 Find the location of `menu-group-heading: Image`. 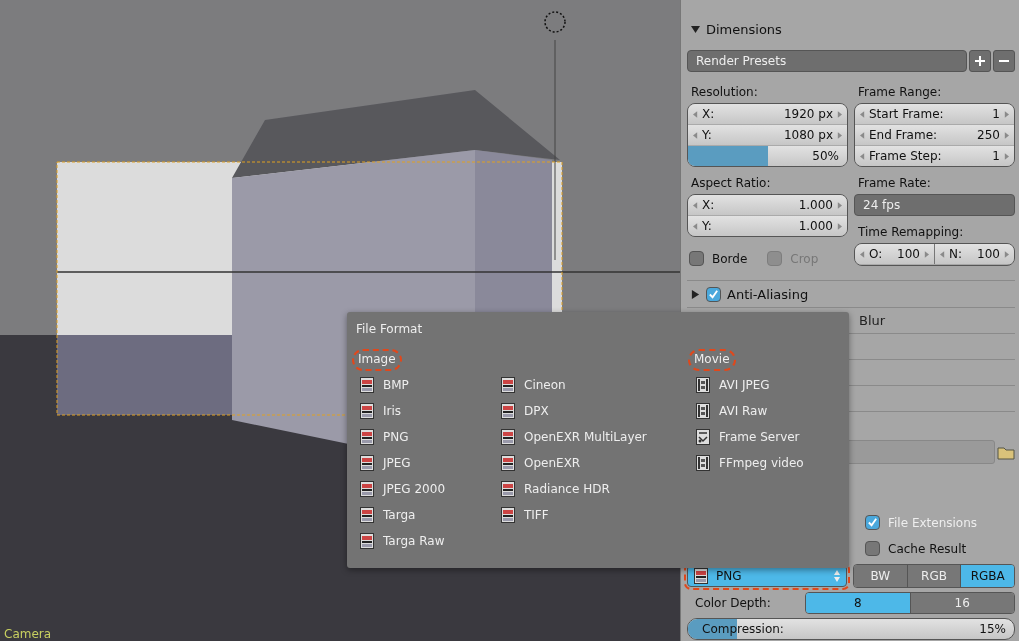

menu-group-heading: Image is located at coordinates (377, 360).